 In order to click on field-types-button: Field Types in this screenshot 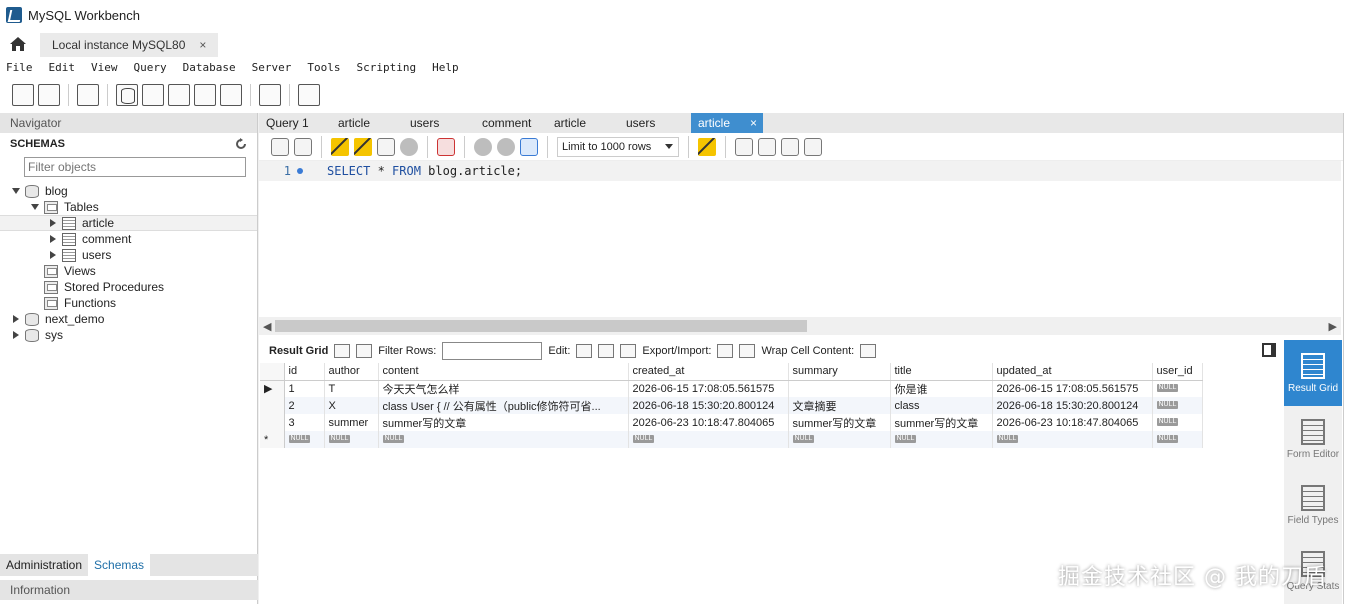, I will do `click(1313, 505)`.